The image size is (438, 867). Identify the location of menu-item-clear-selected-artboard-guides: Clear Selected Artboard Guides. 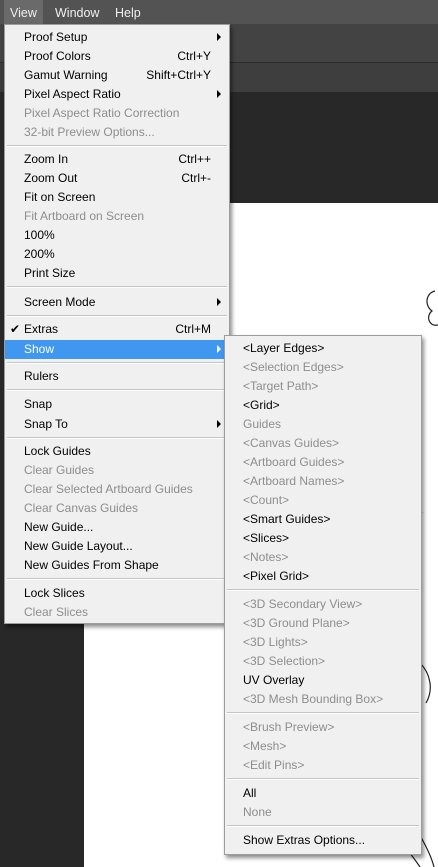
(117, 489).